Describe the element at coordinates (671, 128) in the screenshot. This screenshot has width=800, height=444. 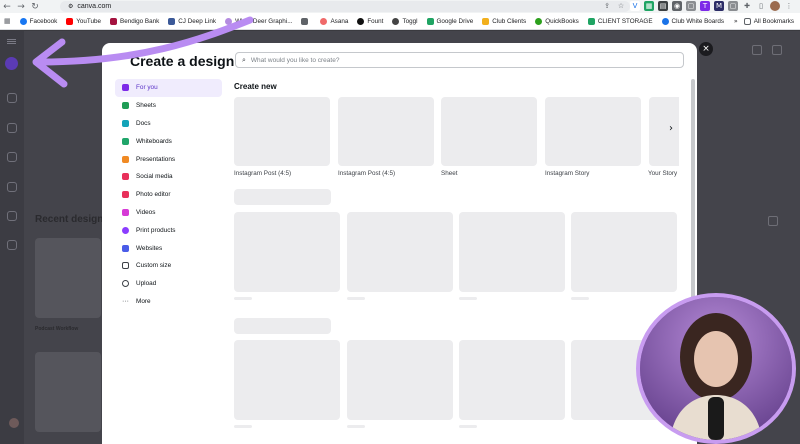
I see `chevron-right-icon: ›` at that location.